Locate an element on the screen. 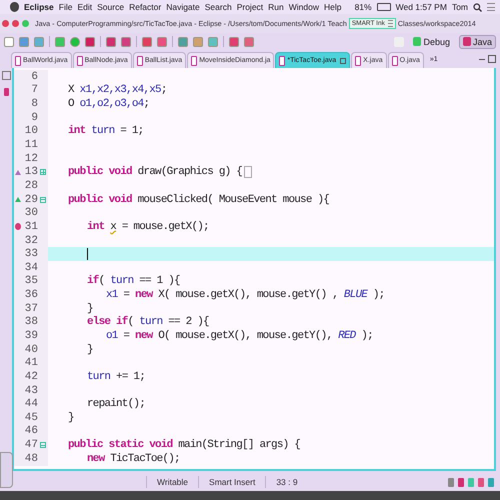 The width and height of the screenshot is (500, 500). line-number: 34 is located at coordinates (31, 268).